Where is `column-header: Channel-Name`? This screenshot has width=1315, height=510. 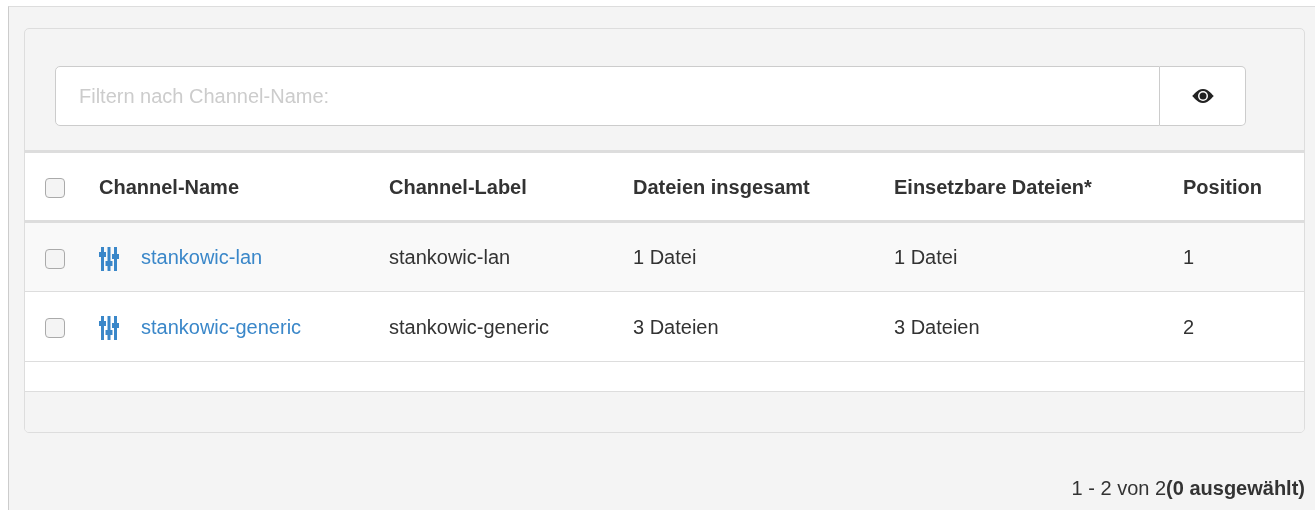
column-header: Channel-Name is located at coordinates (169, 186).